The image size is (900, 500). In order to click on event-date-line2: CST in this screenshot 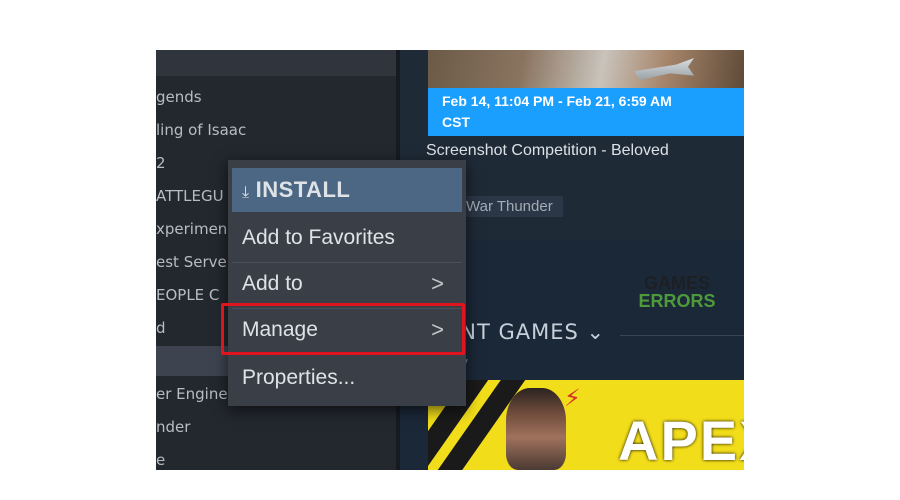, I will do `click(456, 122)`.